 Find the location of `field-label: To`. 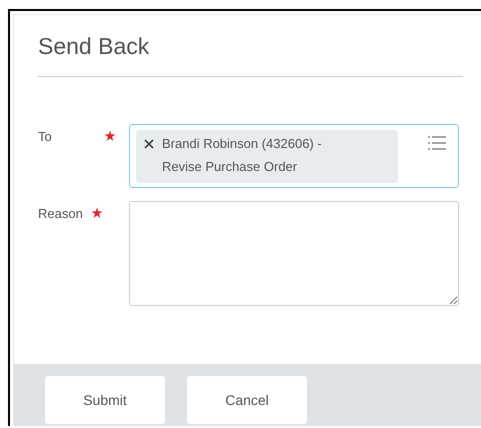

field-label: To is located at coordinates (45, 136).